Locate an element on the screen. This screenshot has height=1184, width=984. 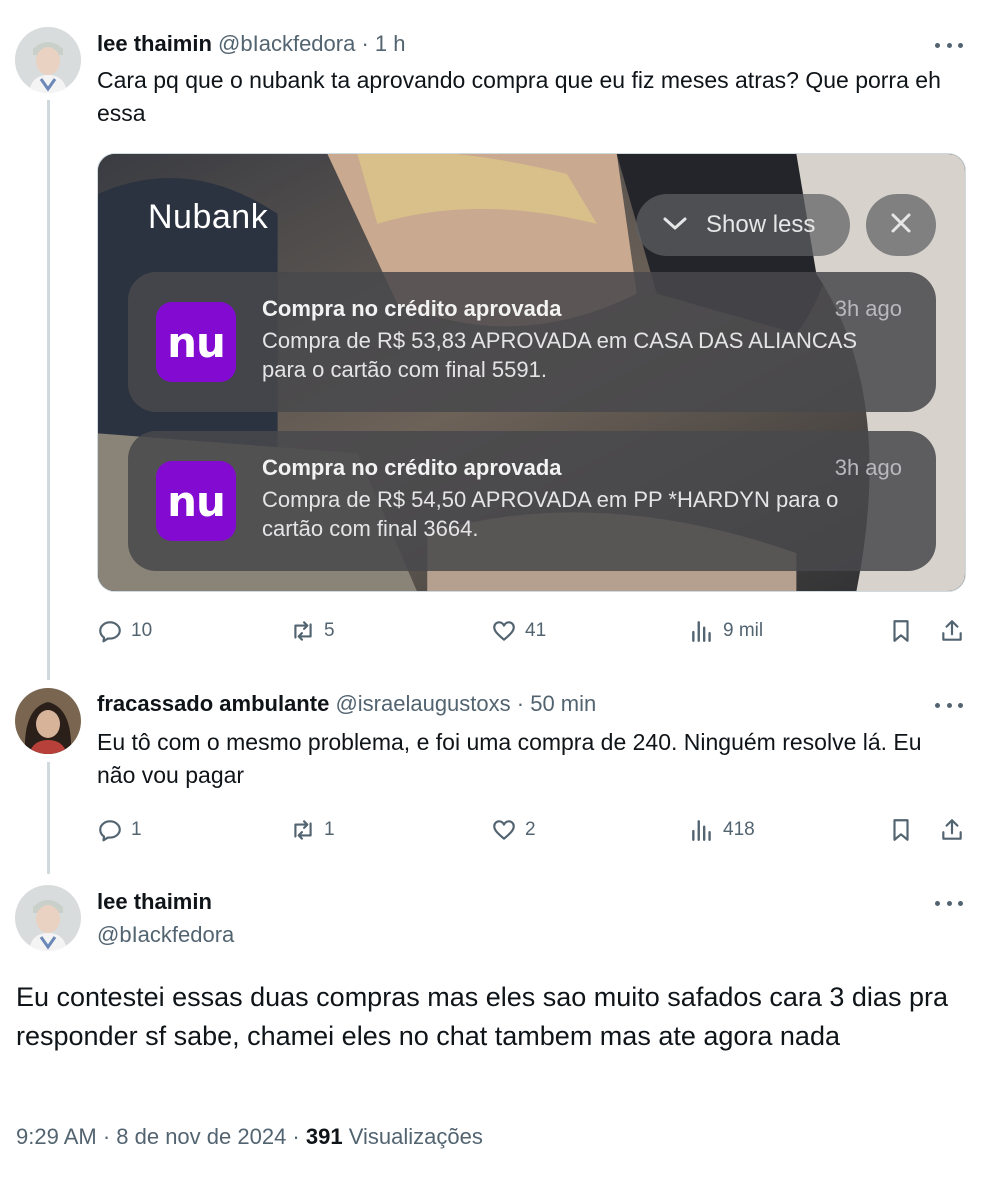
like-button: 41 is located at coordinates (518, 631).